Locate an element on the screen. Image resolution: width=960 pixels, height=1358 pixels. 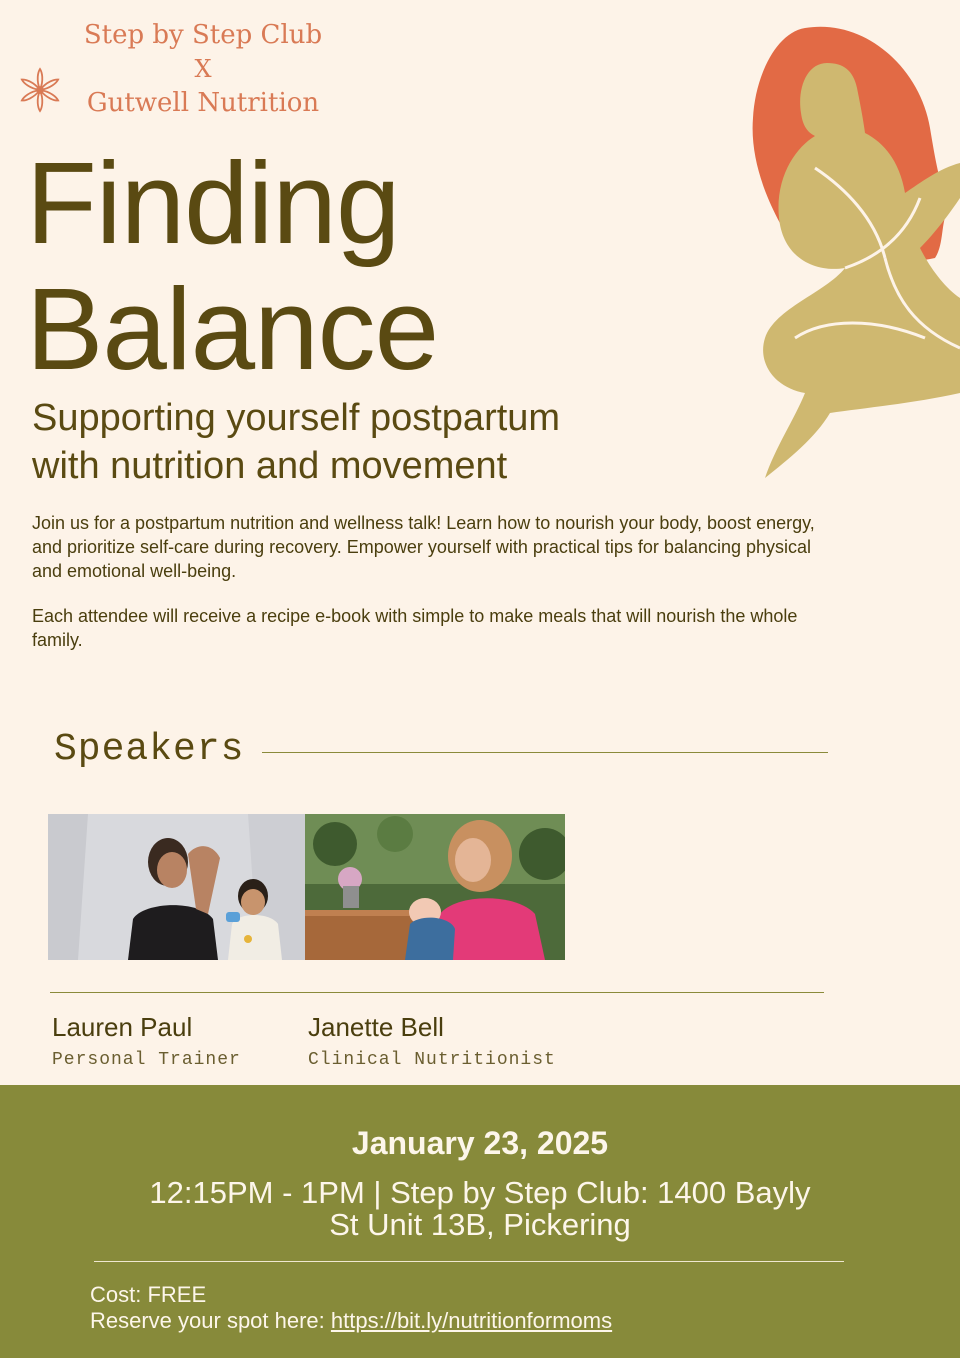
brand-line-gutwell: Gutwell Nutrition is located at coordinates (203, 103).